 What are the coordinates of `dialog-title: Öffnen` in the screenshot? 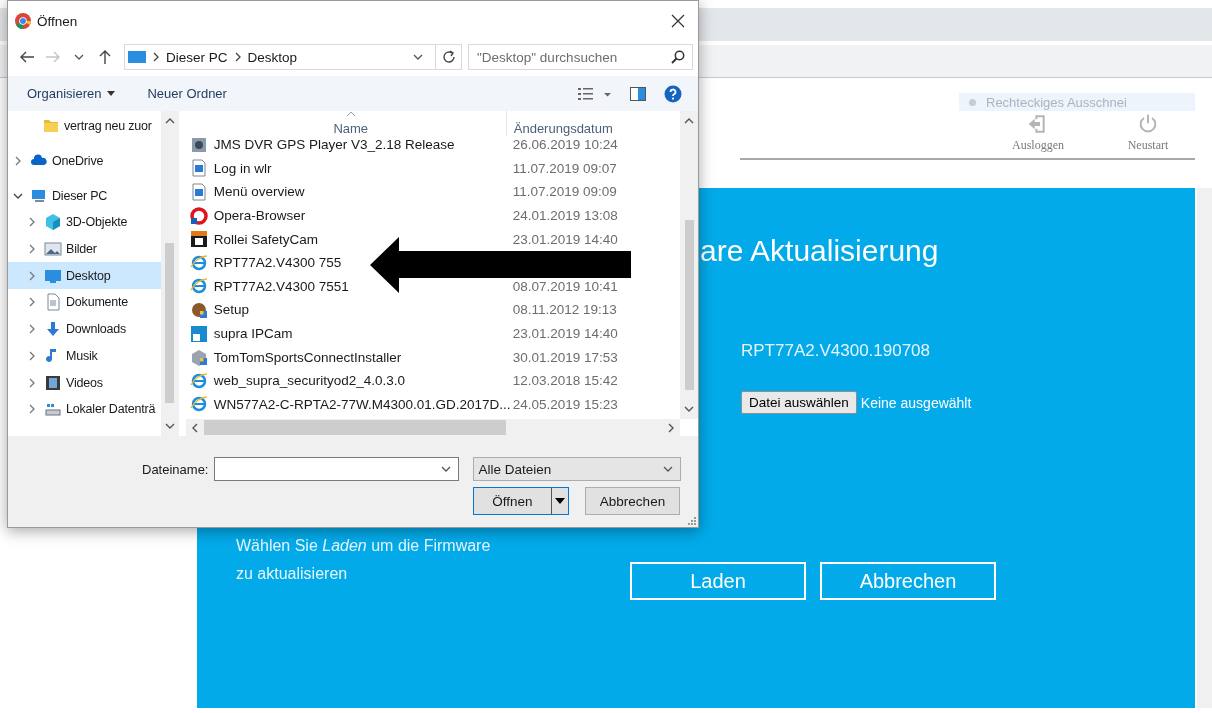 It's located at (57, 21).